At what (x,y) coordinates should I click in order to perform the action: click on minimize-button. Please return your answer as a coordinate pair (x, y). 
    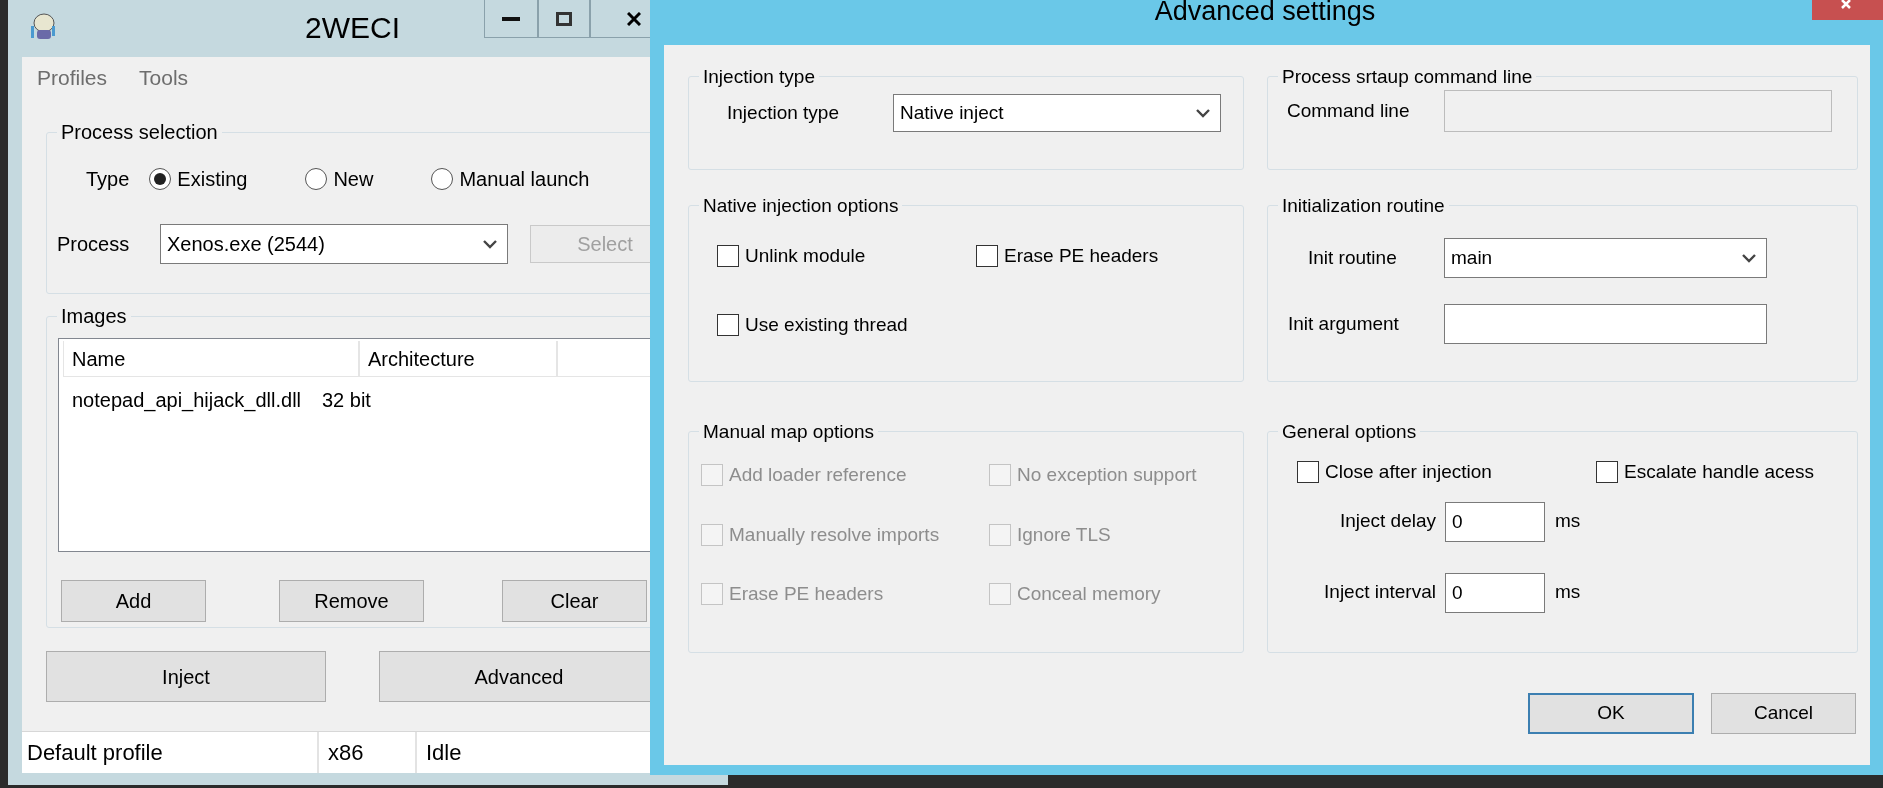
    Looking at the image, I should click on (511, 19).